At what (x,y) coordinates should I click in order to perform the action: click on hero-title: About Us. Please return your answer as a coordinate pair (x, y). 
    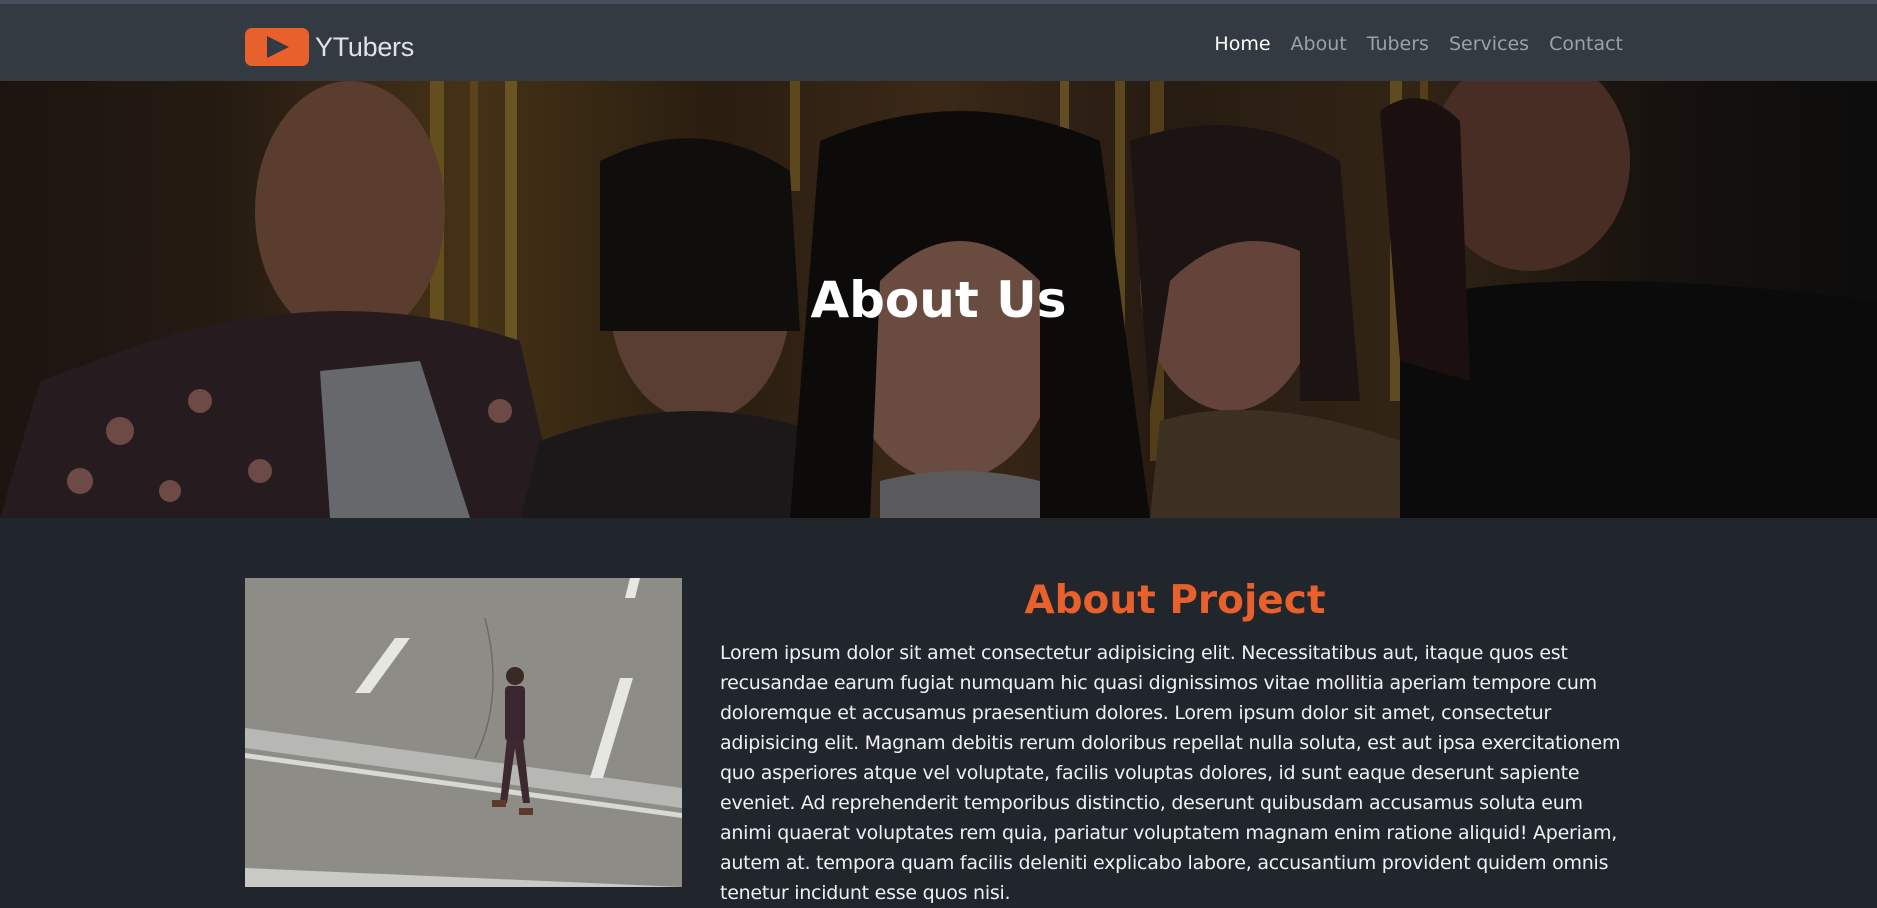
    Looking at the image, I should click on (938, 300).